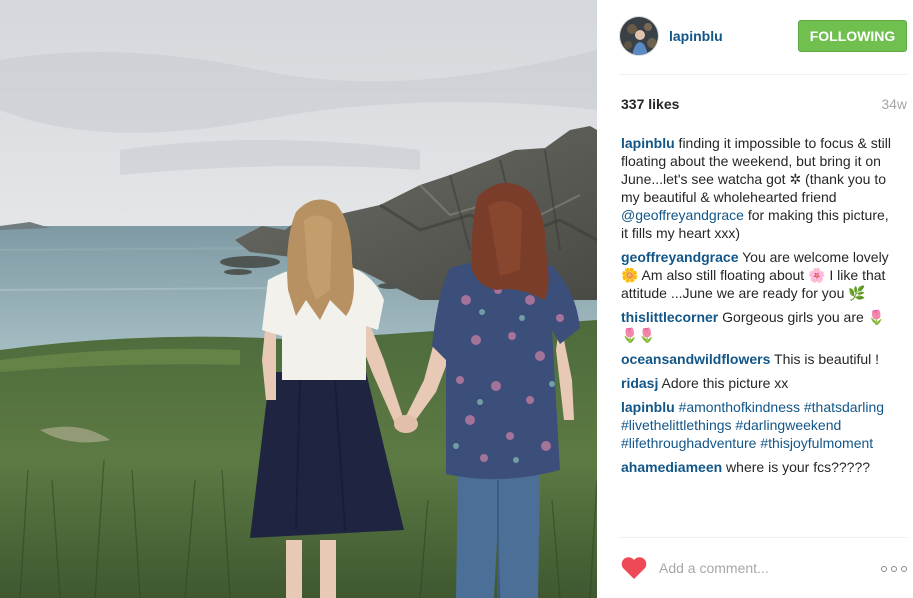 This screenshot has width=913, height=598. Describe the element at coordinates (796, 467) in the screenshot. I see `comment-text: where is your fcs?????` at that location.